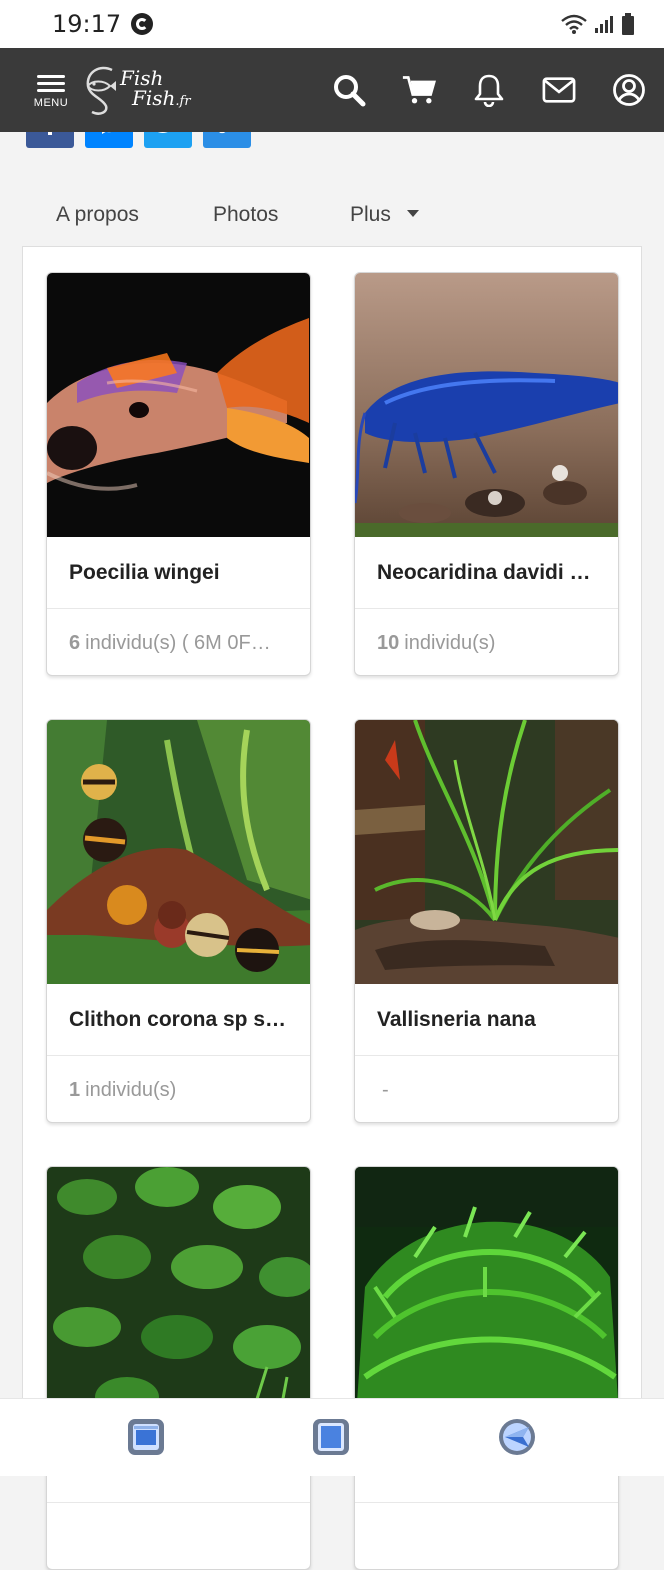 The width and height of the screenshot is (664, 1570). I want to click on species-title: Vallisneria nana, so click(486, 1020).